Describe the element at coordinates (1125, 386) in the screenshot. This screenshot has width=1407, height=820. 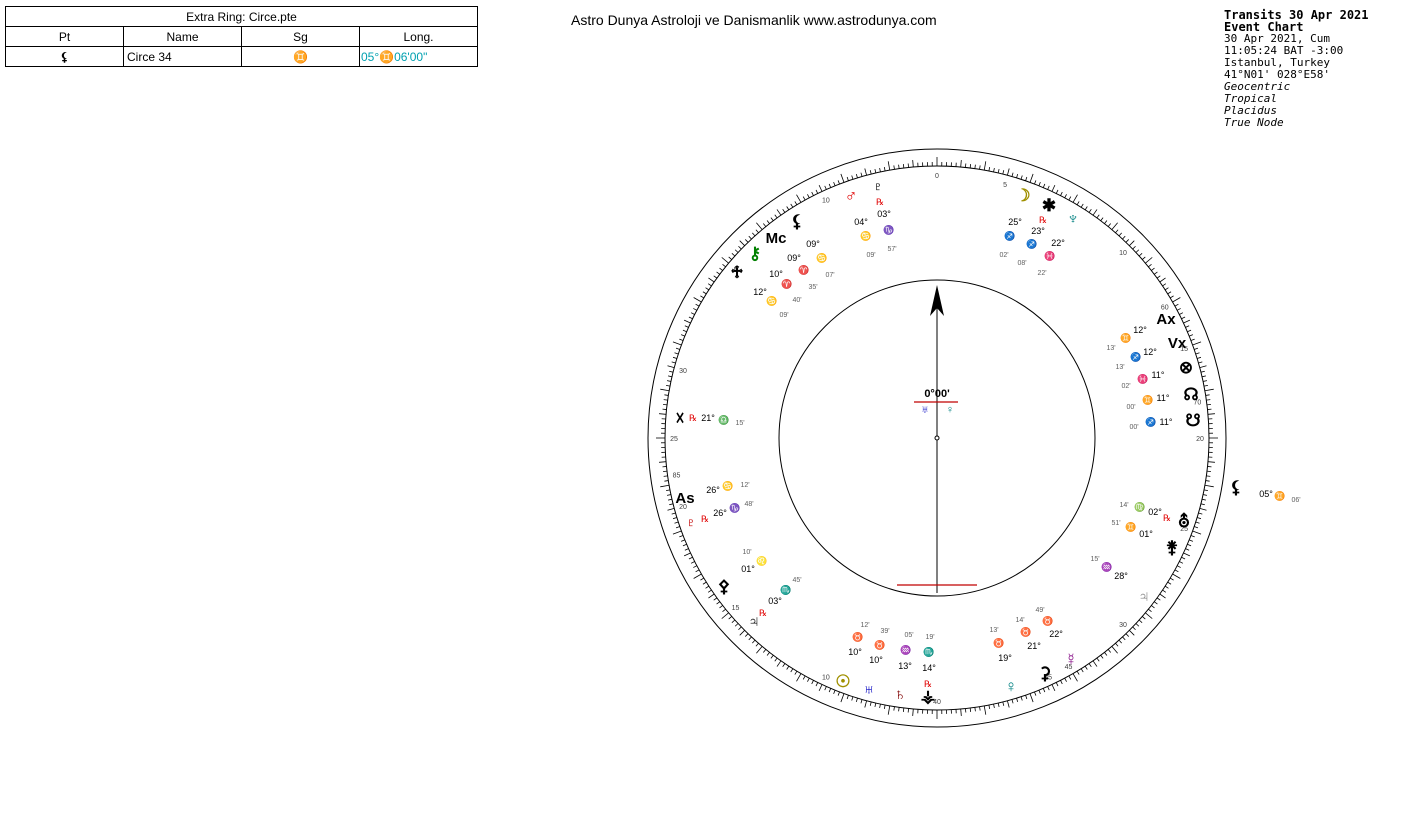
I see `position-label: 02'` at that location.